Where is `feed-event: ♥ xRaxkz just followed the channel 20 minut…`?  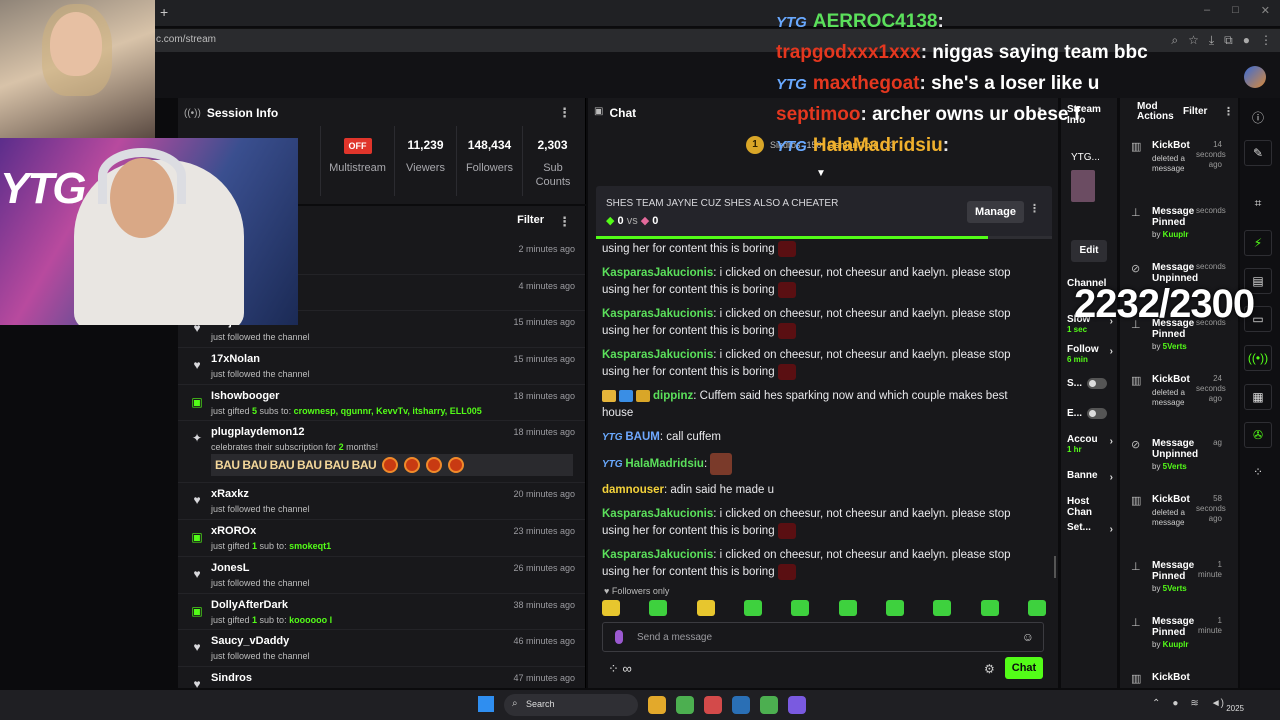 feed-event: ♥ xRaxkz just followed the channel 20 minut… is located at coordinates (381, 502).